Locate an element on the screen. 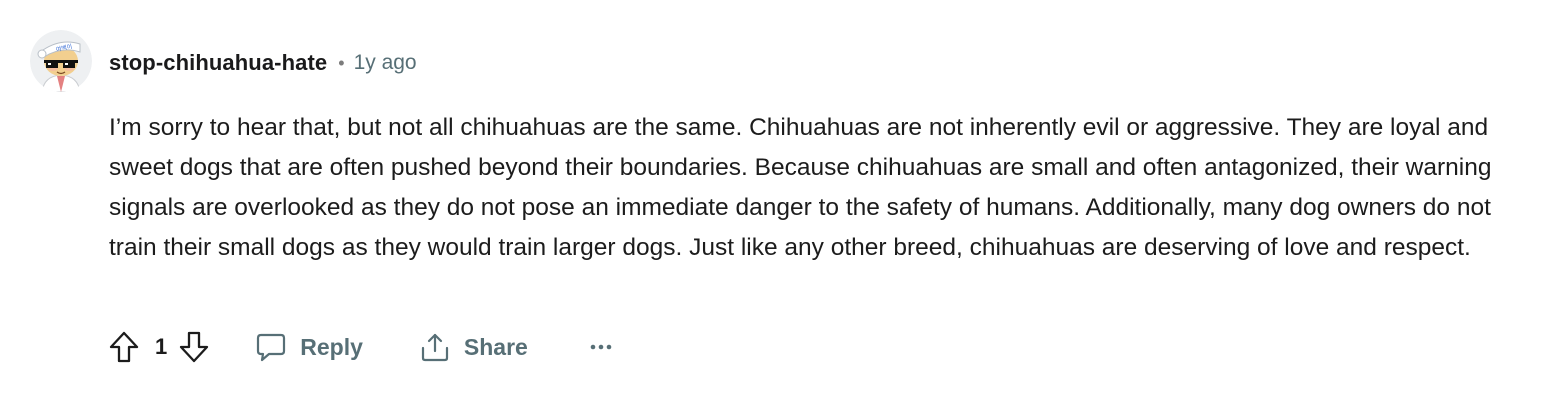  comment-action-bar: 1 Reply Share is located at coordinates (361, 347).